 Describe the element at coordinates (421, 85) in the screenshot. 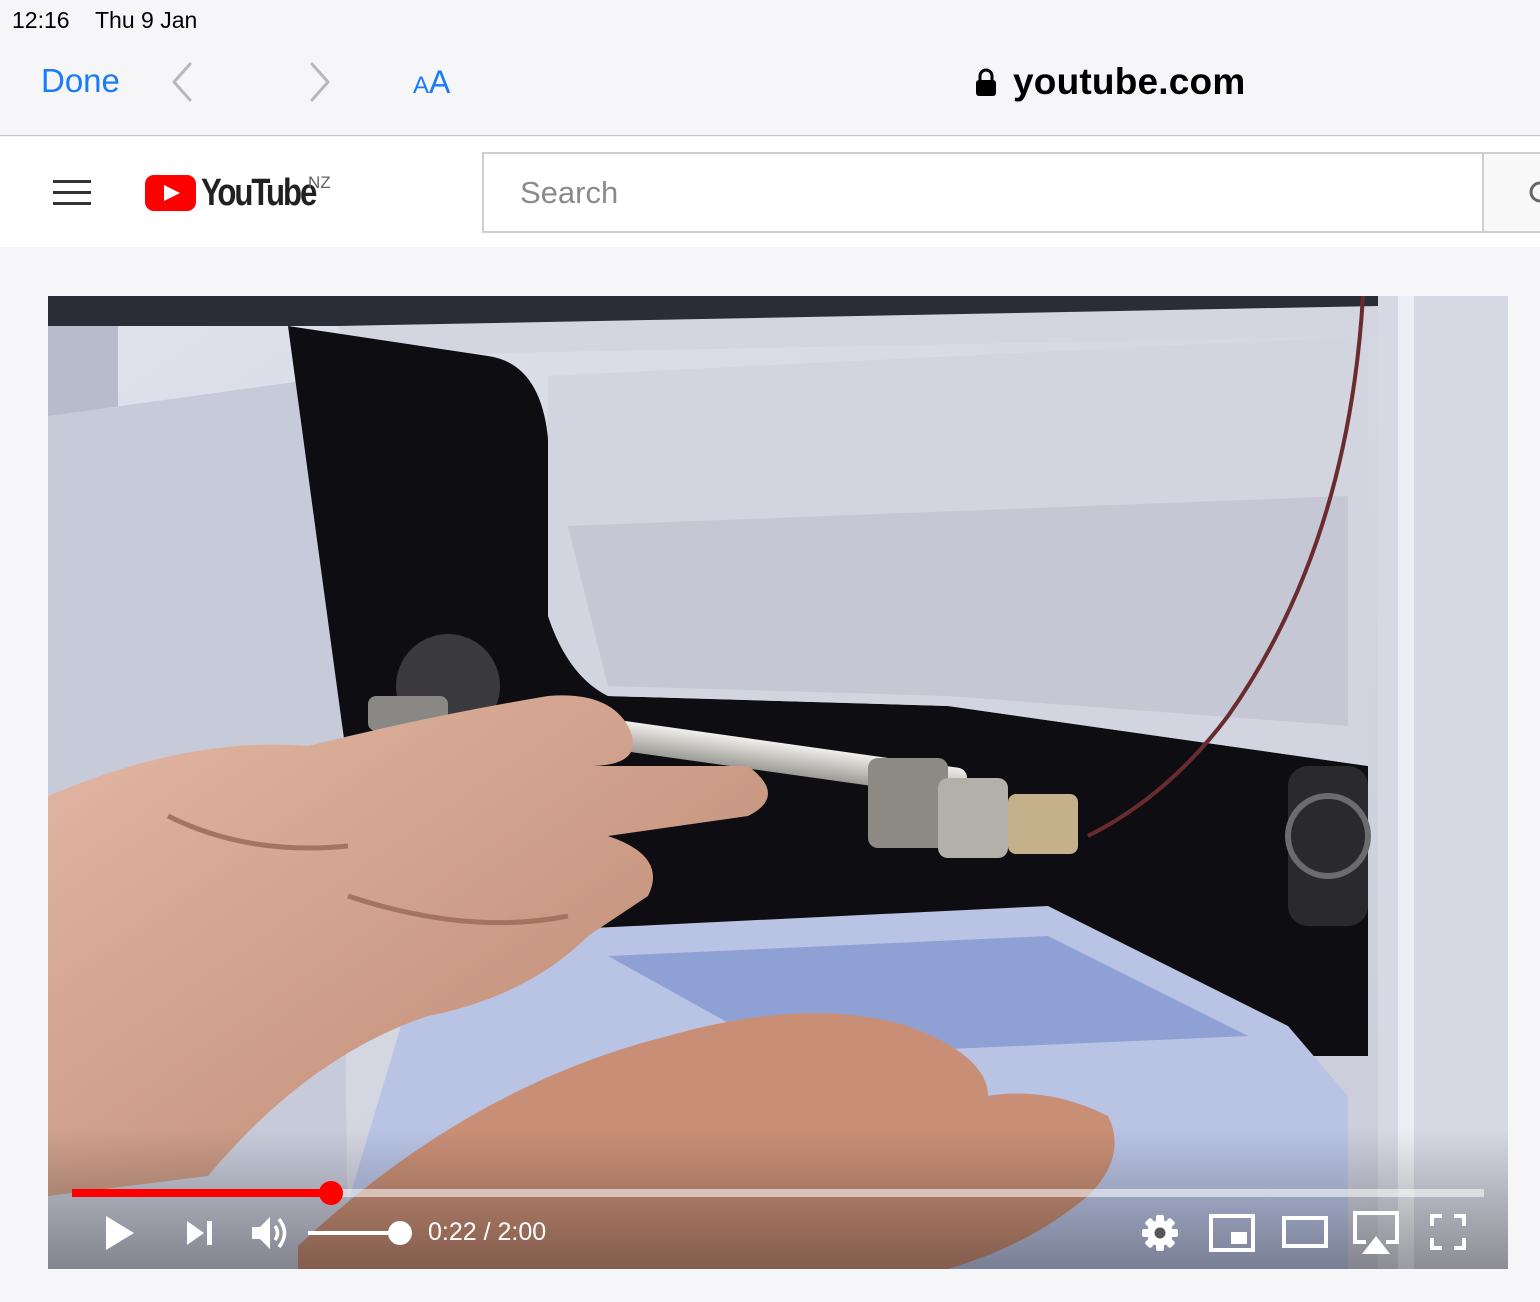

I see `text-size-small-a: A` at that location.